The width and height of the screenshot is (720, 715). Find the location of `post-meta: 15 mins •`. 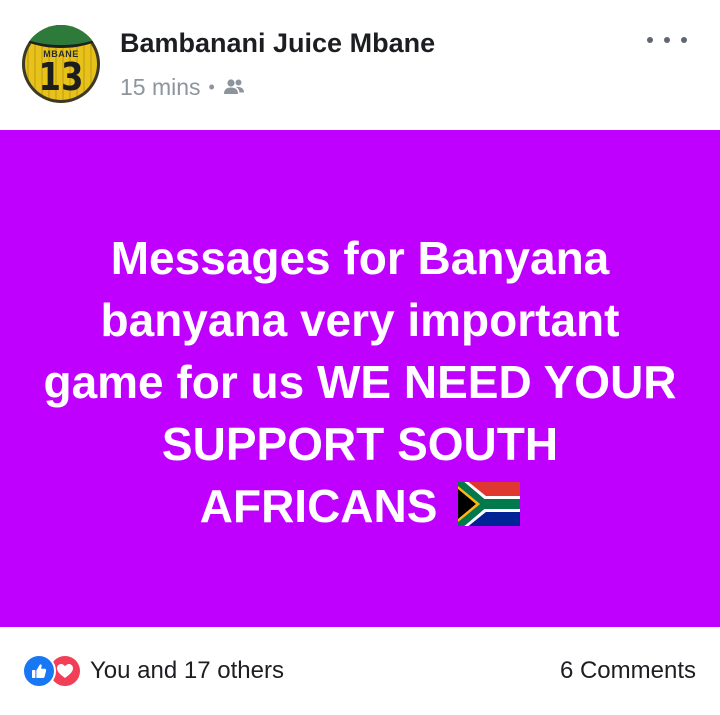

post-meta: 15 mins • is located at coordinates (182, 87).